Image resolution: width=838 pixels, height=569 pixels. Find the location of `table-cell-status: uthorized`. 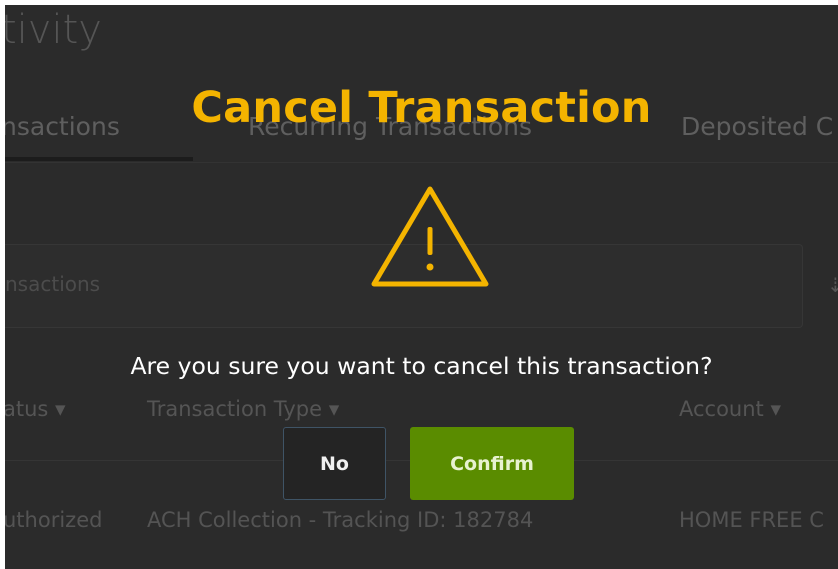

table-cell-status: uthorized is located at coordinates (54, 520).